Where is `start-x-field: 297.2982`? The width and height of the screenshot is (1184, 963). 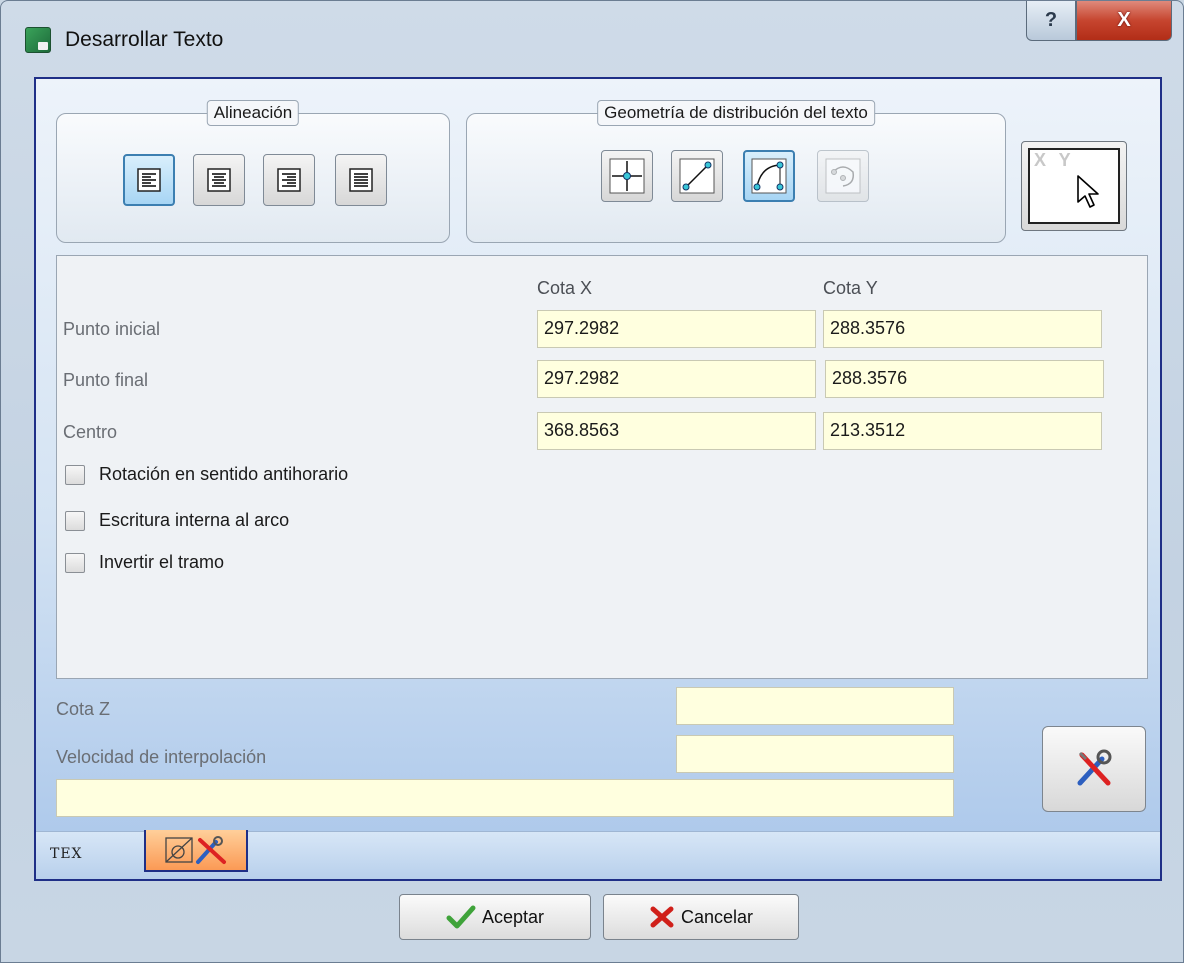 start-x-field: 297.2982 is located at coordinates (676, 329).